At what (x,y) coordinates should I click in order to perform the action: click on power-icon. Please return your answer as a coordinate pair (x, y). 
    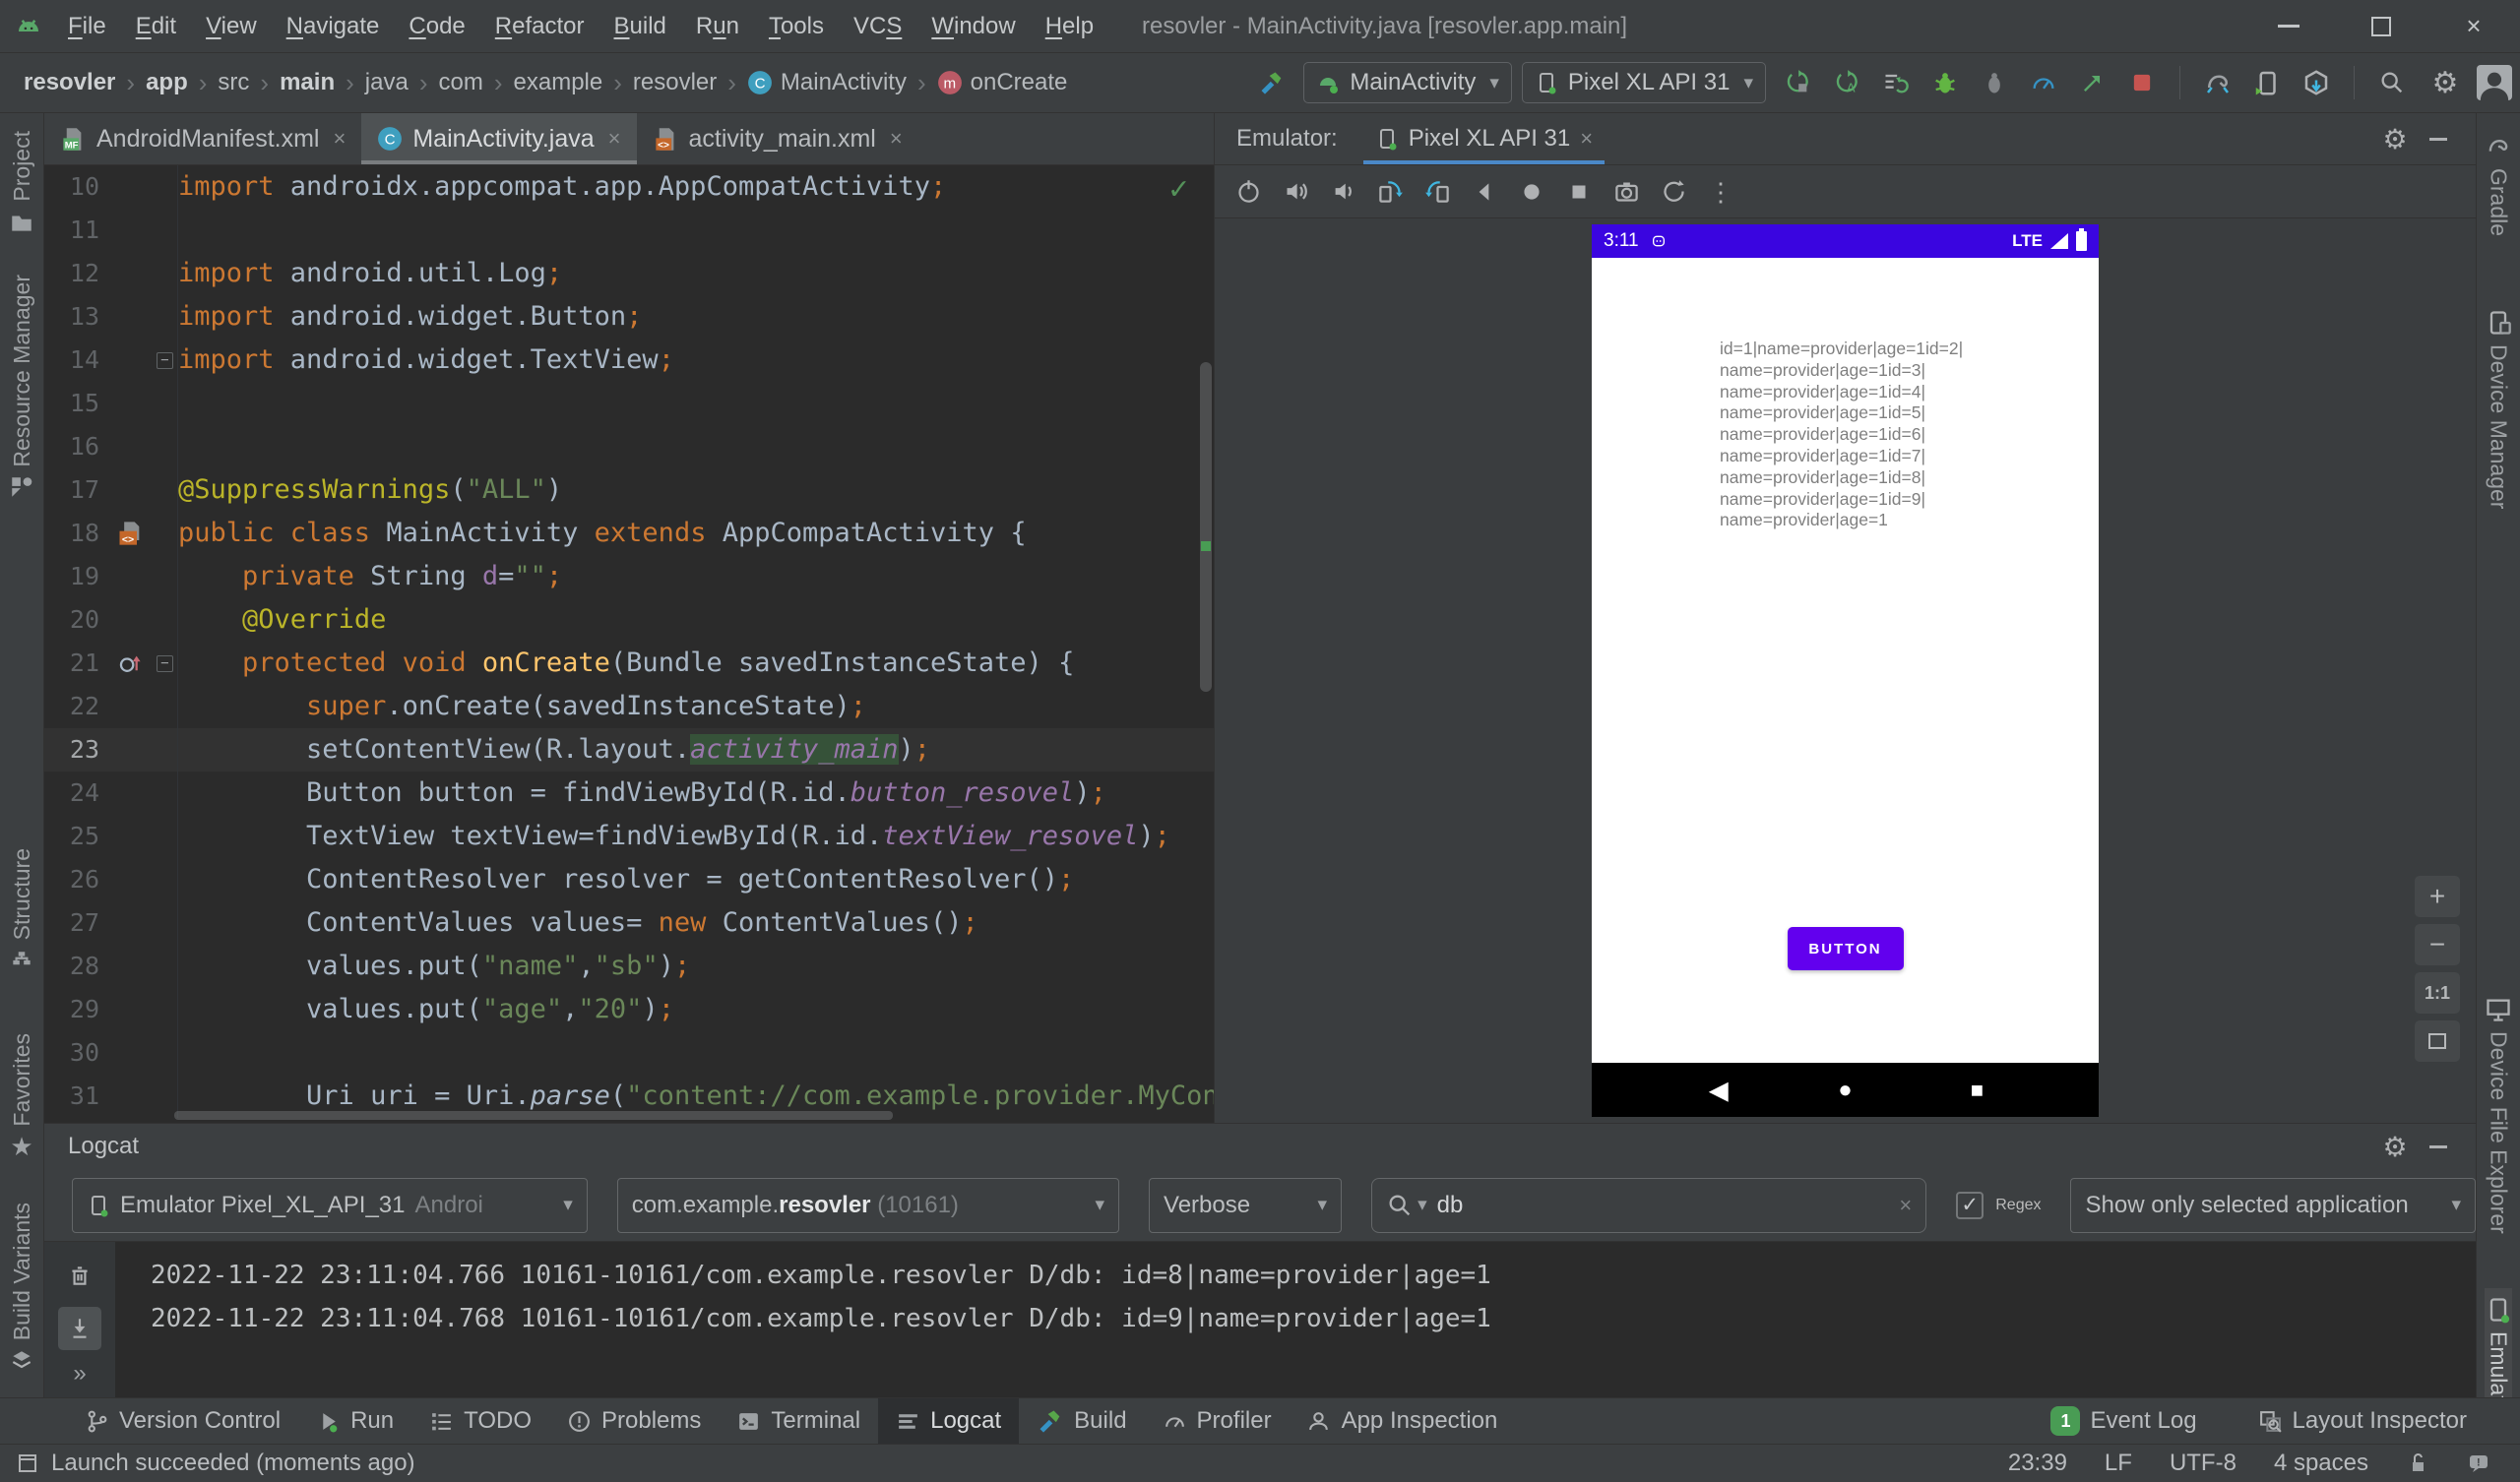
    Looking at the image, I should click on (1248, 192).